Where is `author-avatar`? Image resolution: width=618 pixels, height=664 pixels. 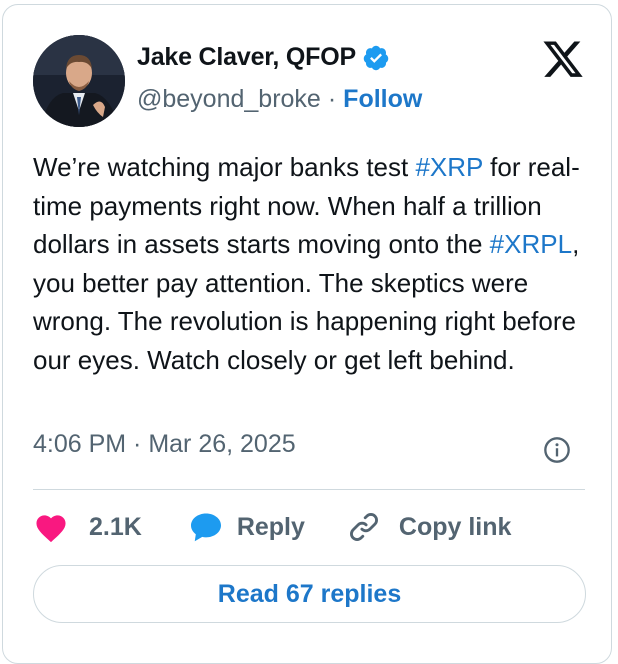
author-avatar is located at coordinates (79, 81).